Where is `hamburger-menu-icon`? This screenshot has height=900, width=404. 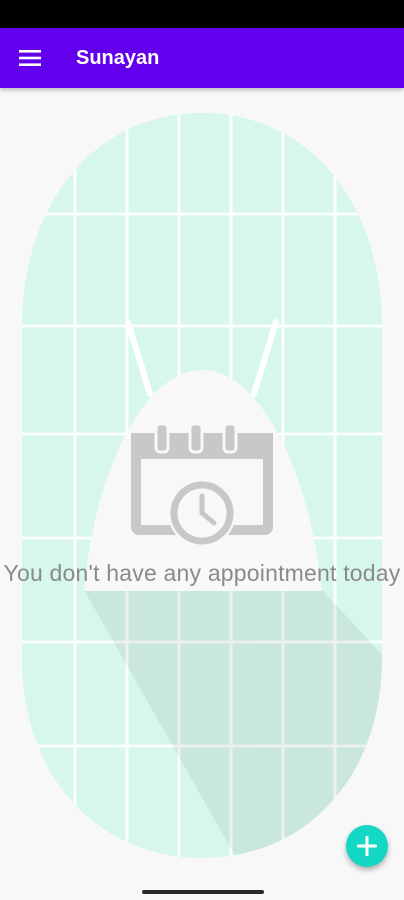 hamburger-menu-icon is located at coordinates (30, 58).